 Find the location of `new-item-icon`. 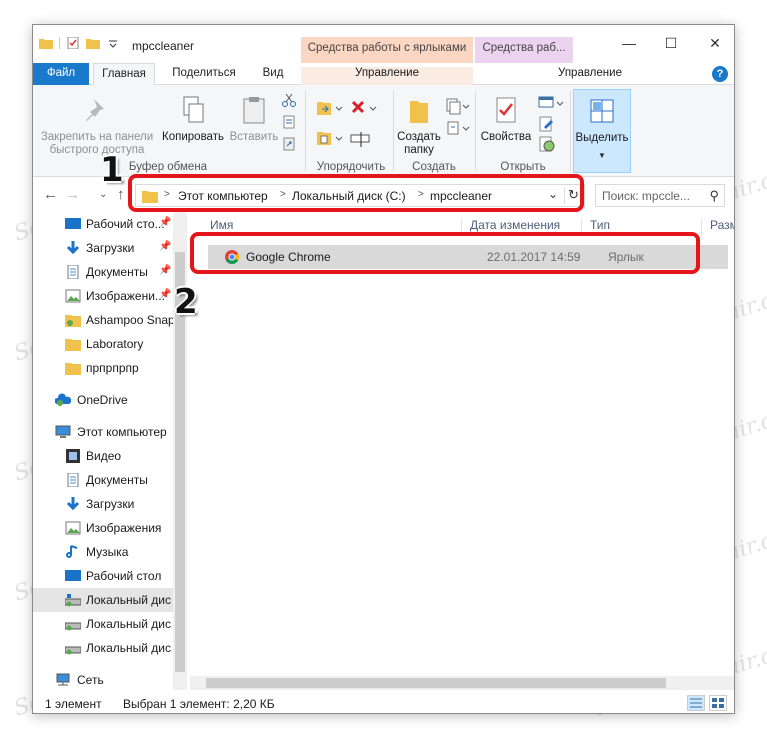

new-item-icon is located at coordinates (458, 106).